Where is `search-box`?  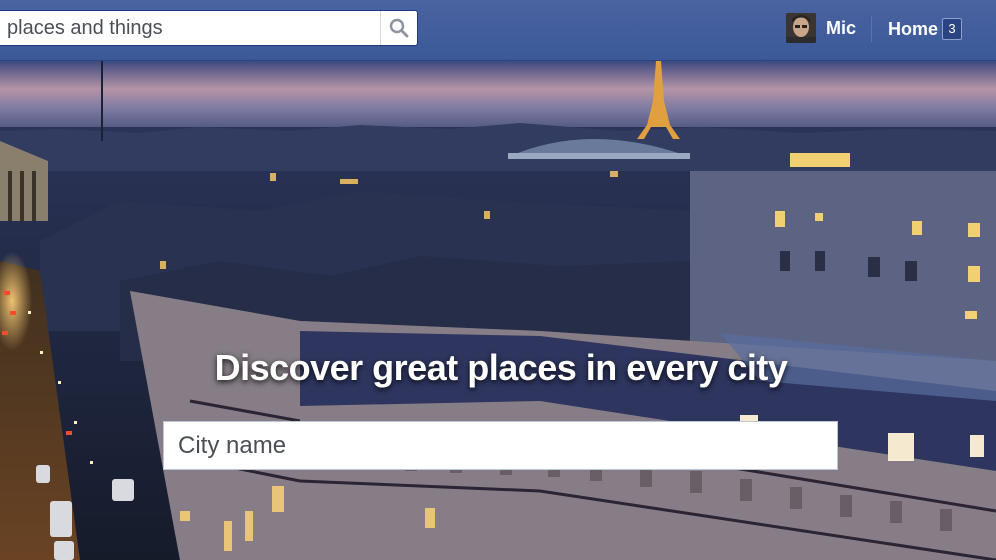
search-box is located at coordinates (209, 28).